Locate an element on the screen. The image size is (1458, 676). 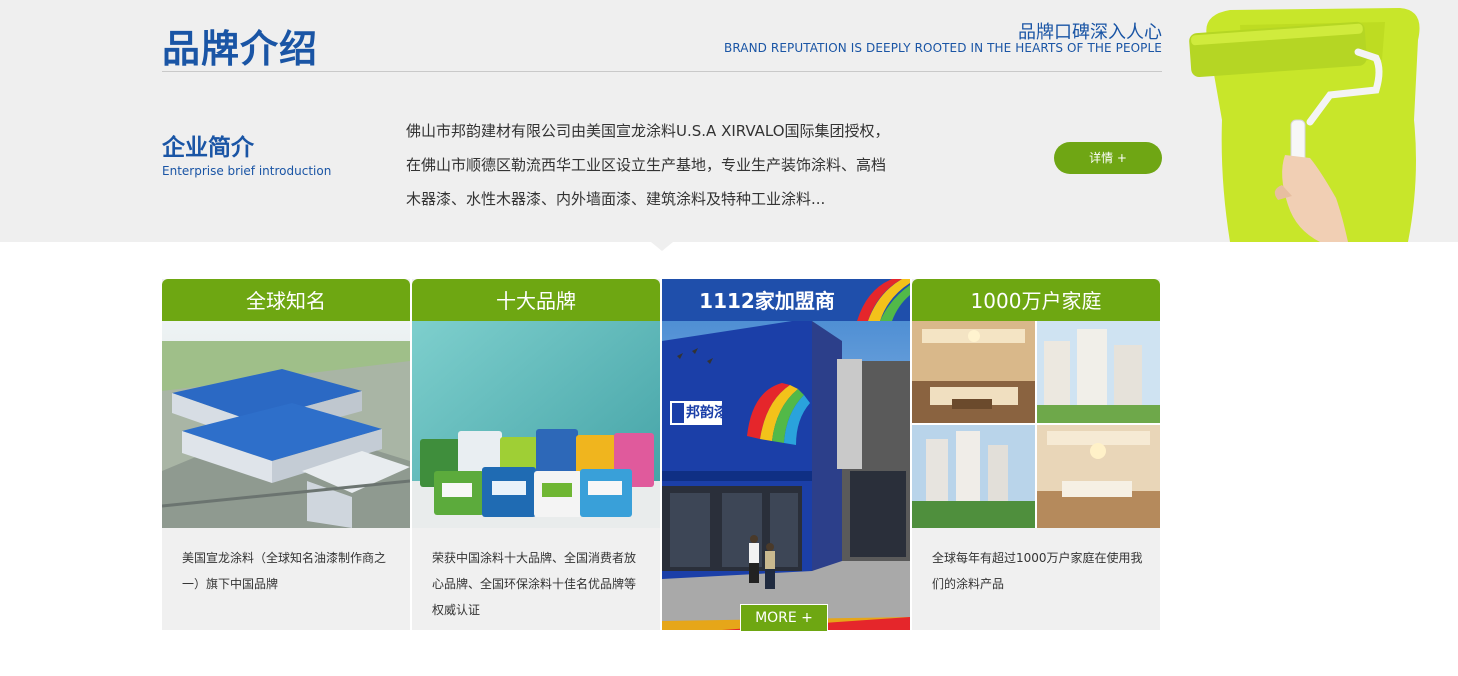
card-franchise-header: 1112家加盟商 is located at coordinates (786, 300).